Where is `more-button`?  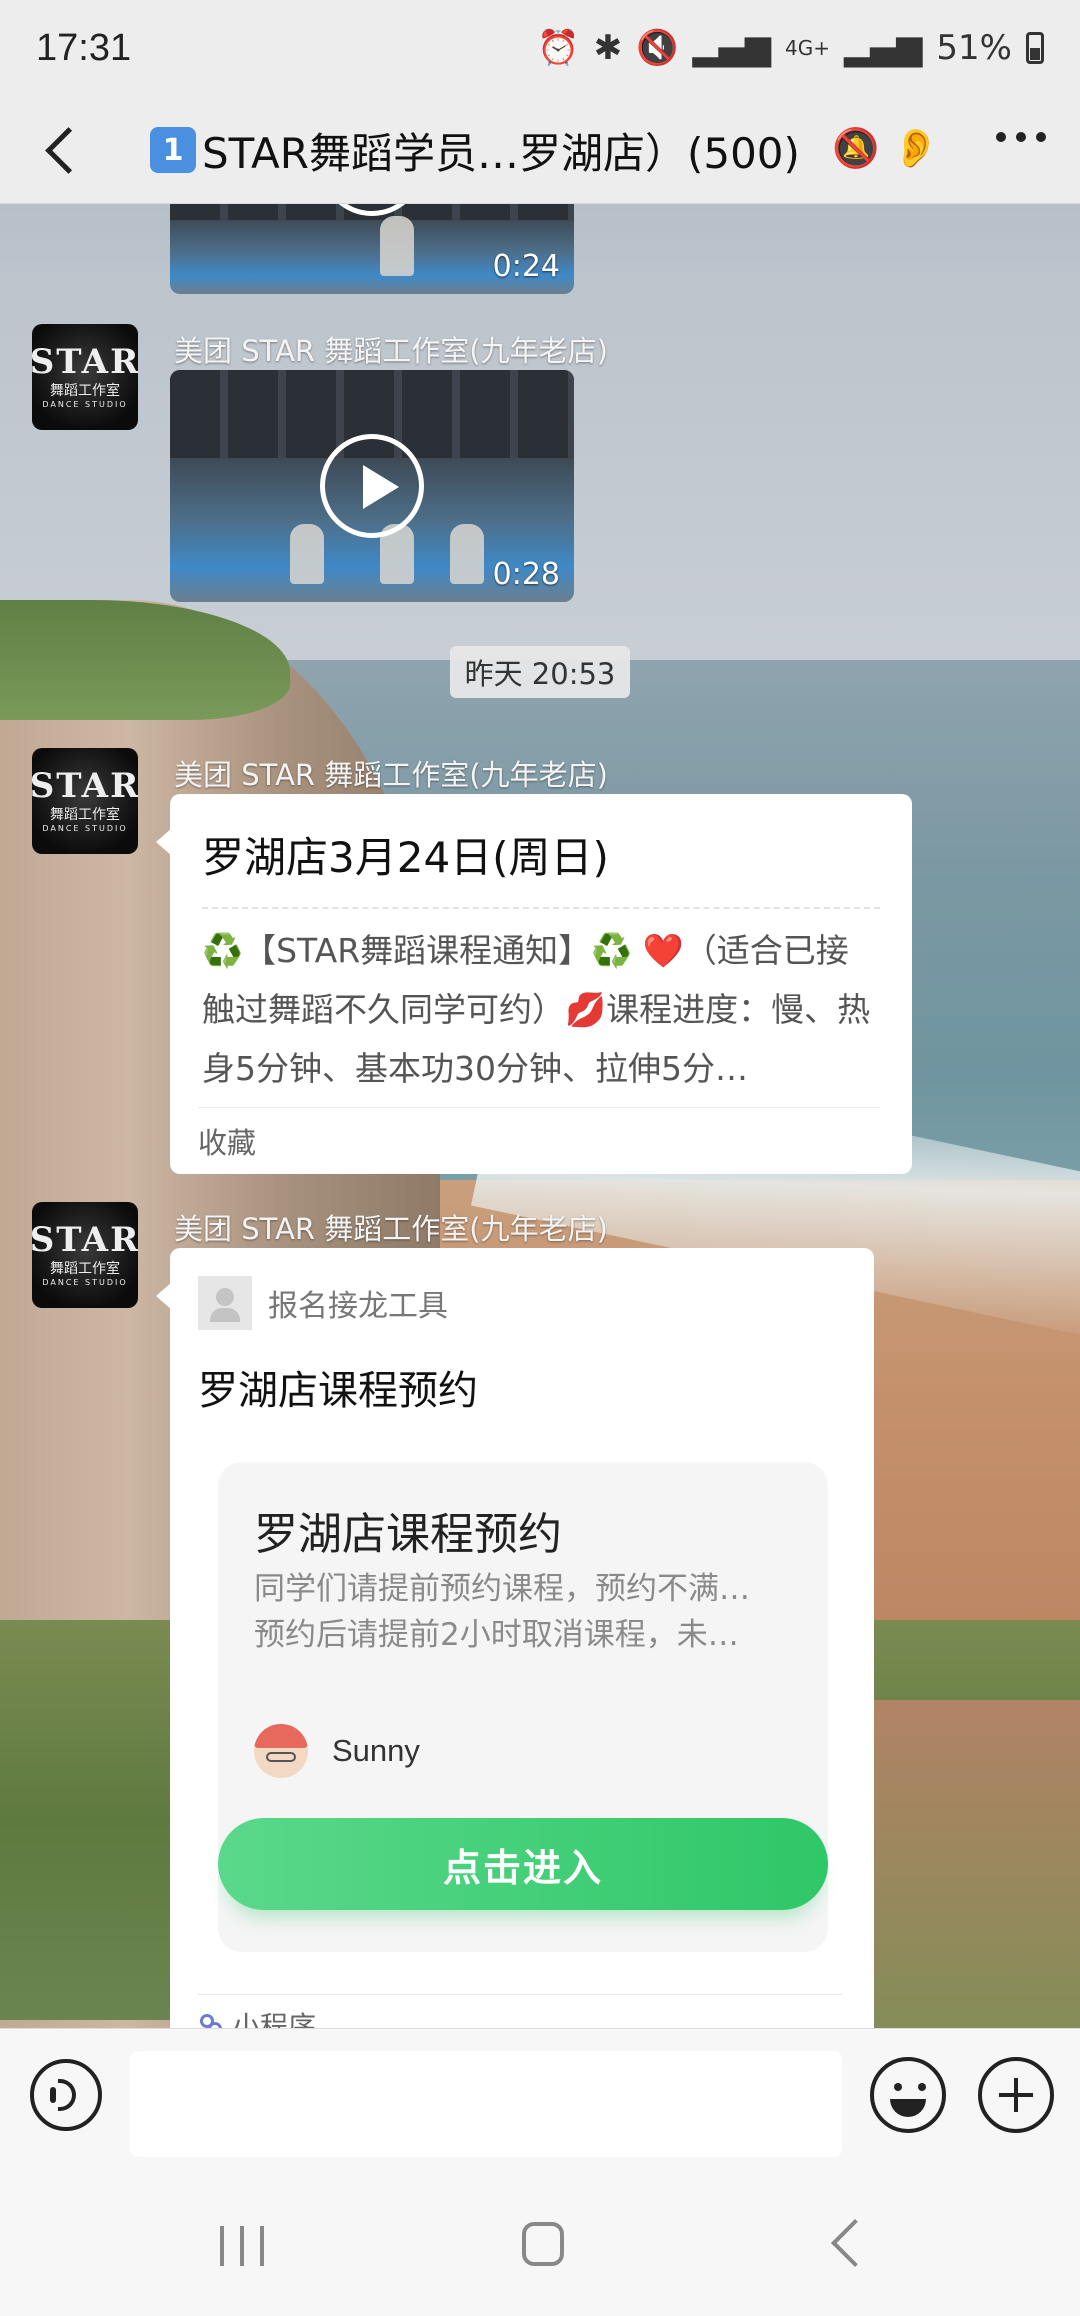 more-button is located at coordinates (1021, 137).